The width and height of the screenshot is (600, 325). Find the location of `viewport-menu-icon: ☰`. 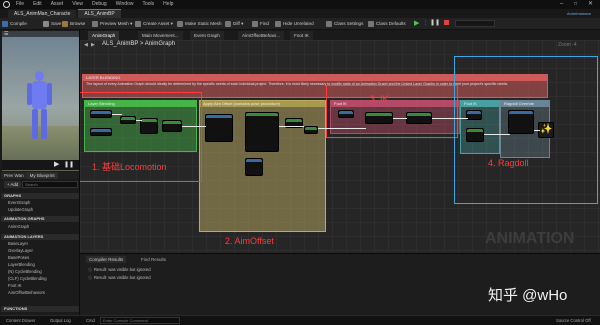

viewport-menu-icon: ☰ is located at coordinates (6, 34).